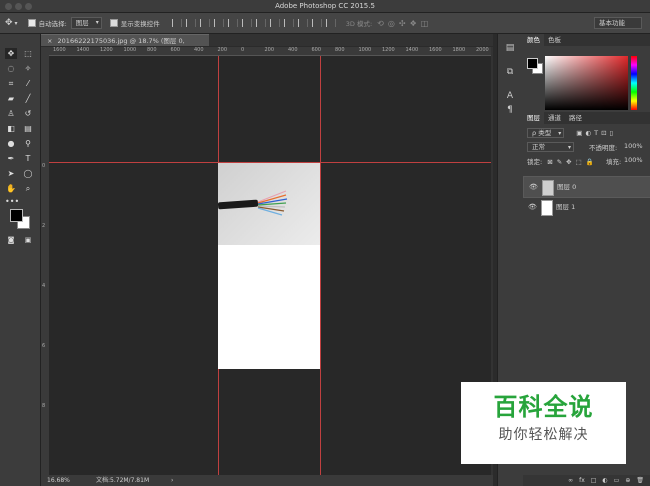 Image resolution: width=650 pixels, height=486 pixels. Describe the element at coordinates (28, 188) in the screenshot. I see `zoom-tool-icon: ⌕` at that location.